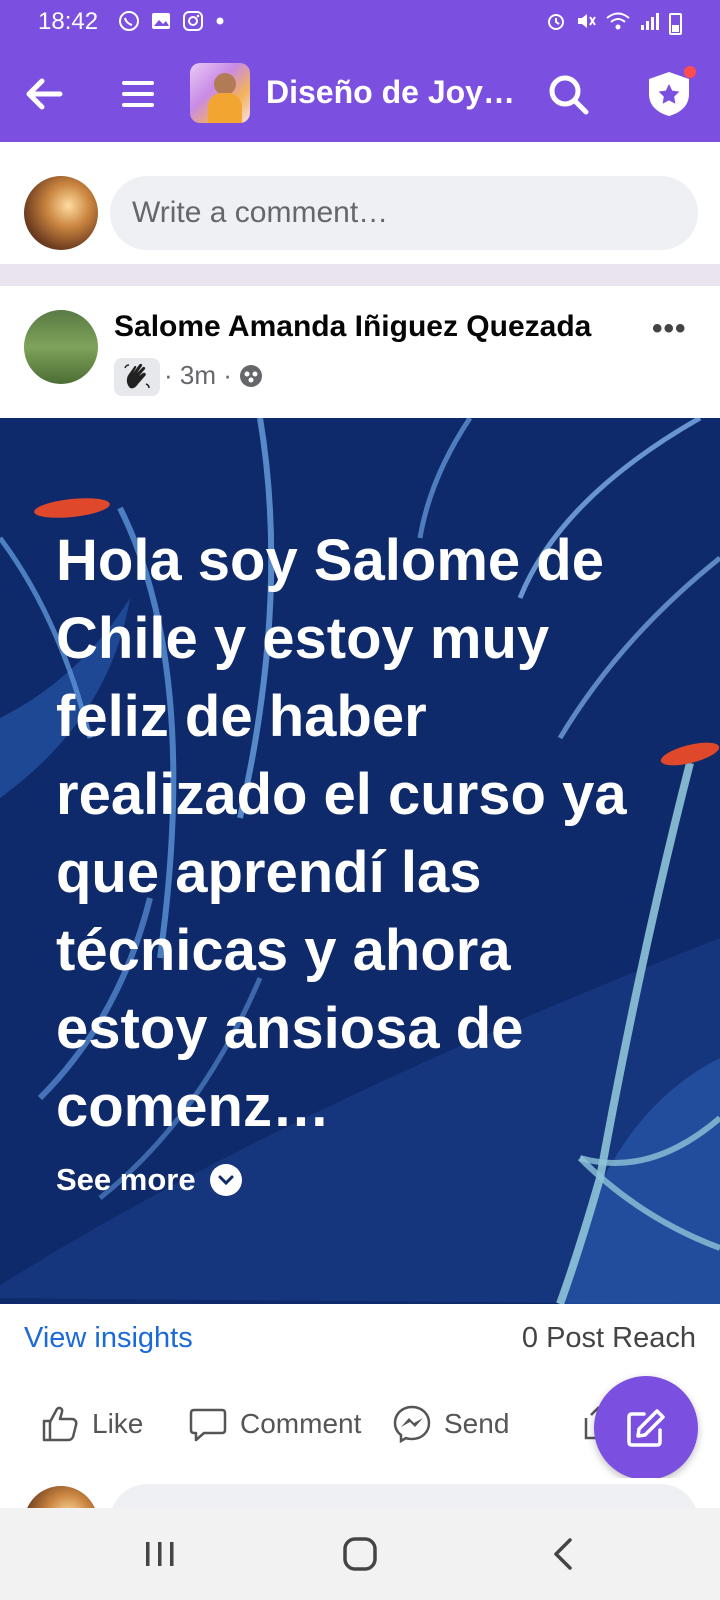 The width and height of the screenshot is (720, 1600). What do you see at coordinates (675, 24) in the screenshot?
I see `battery-icon` at bounding box center [675, 24].